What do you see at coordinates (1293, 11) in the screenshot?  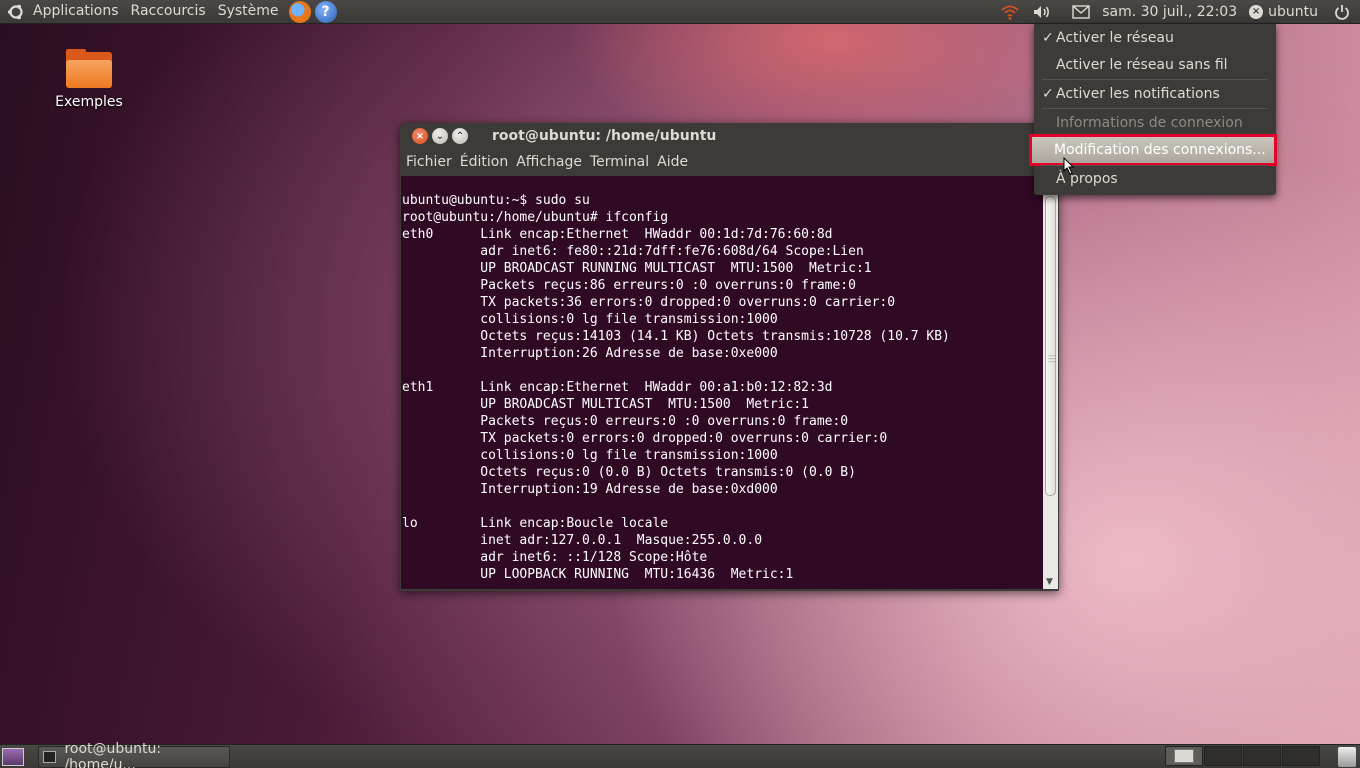 I see `user-name: ubuntu` at bounding box center [1293, 11].